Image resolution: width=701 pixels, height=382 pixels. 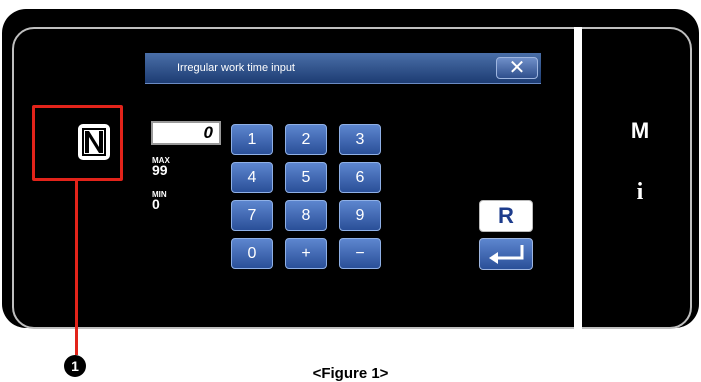 I want to click on key-4: 4, so click(x=252, y=177).